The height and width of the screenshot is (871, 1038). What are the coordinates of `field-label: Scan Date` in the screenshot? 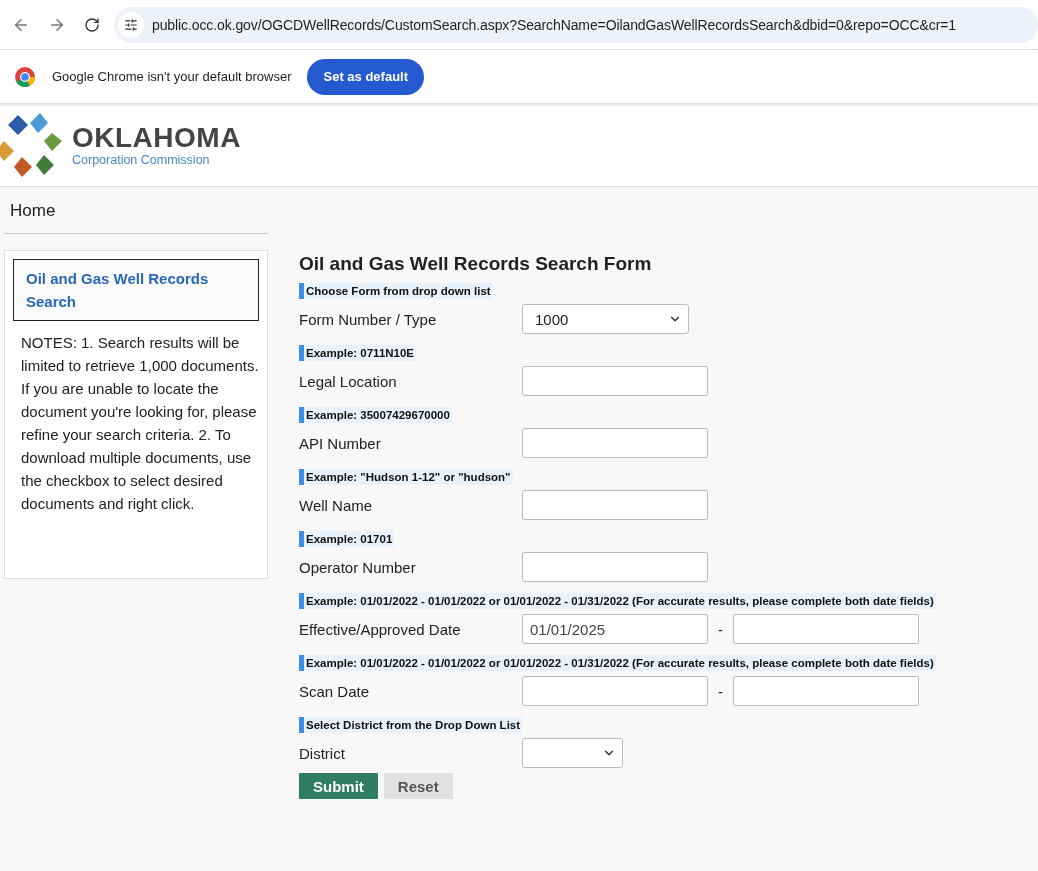 It's located at (335, 691).